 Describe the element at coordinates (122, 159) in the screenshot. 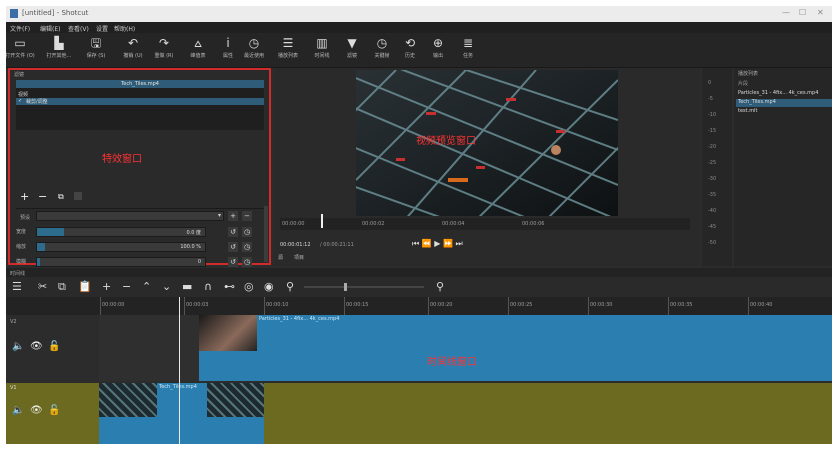

I see `effects-window-label: 特效窗口` at that location.